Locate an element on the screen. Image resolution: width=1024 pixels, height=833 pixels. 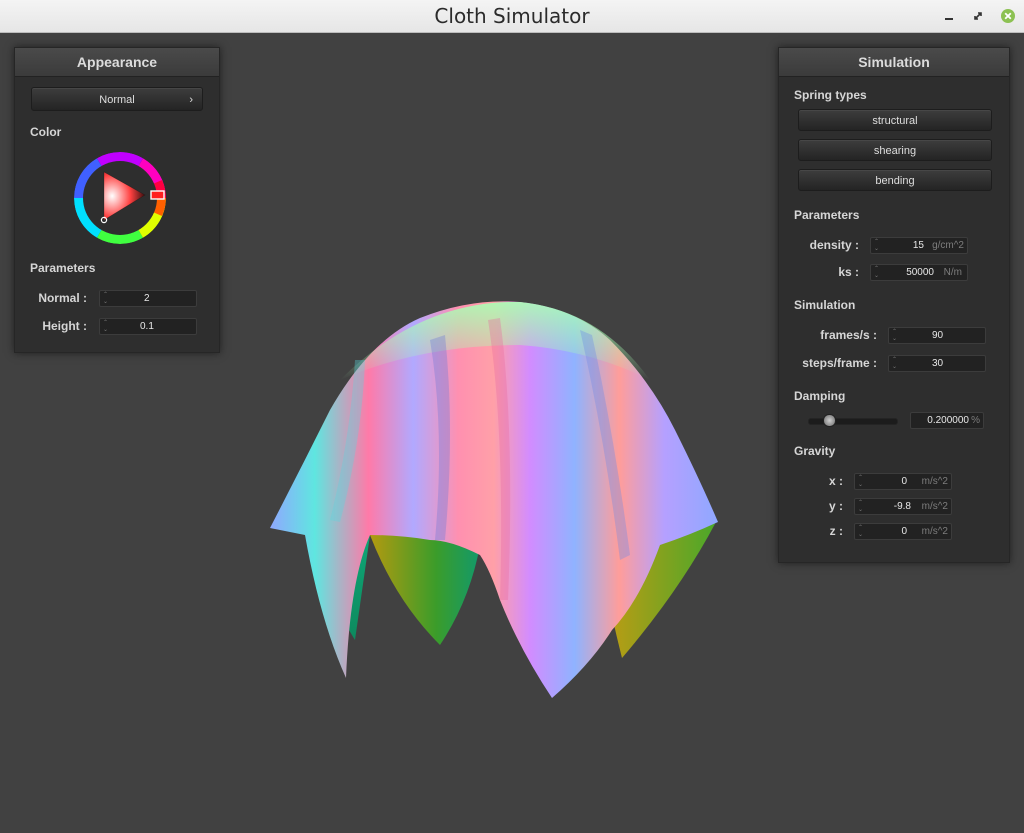
gravity-y-field: ⌃ ⌄ -9.8 m/s^2 is located at coordinates (903, 506).